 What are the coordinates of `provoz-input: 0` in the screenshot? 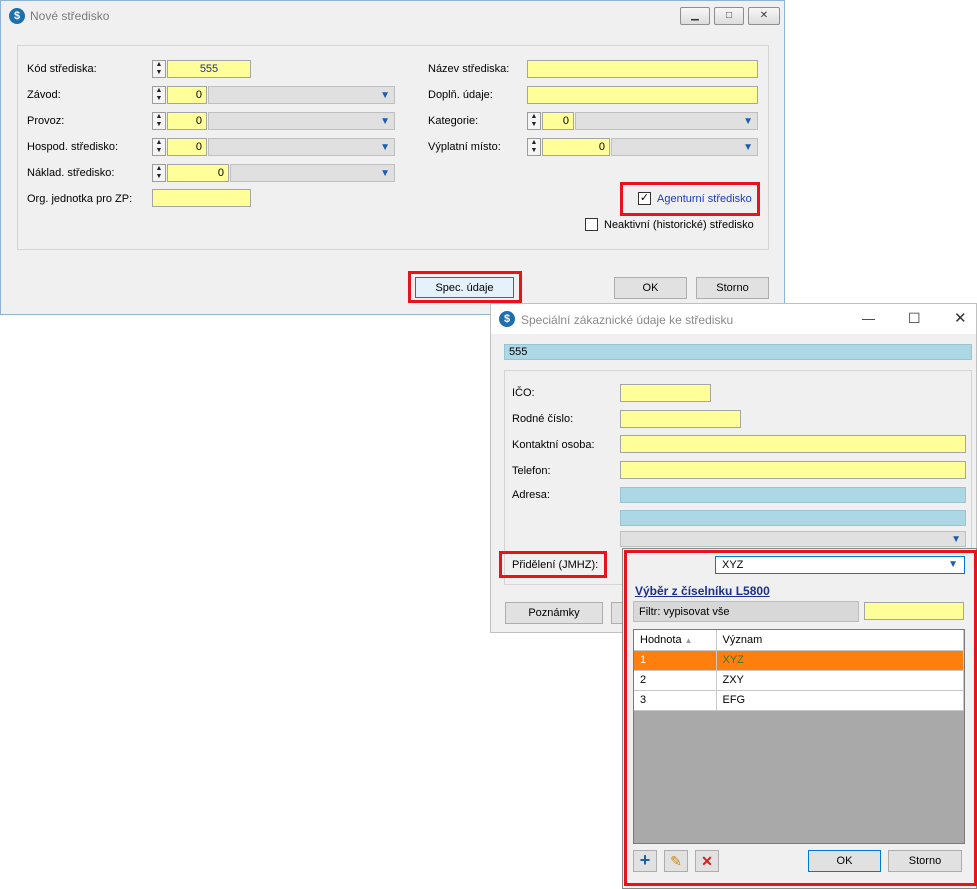 It's located at (187, 121).